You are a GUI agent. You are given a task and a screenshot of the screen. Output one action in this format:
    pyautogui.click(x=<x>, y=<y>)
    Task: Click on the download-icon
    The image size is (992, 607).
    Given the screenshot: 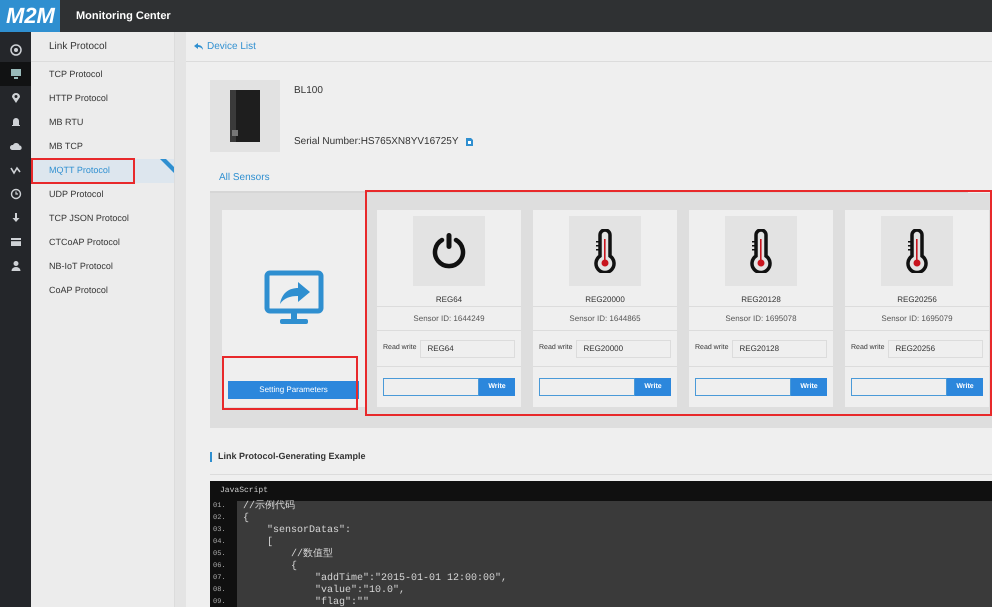 What is the action you would take?
    pyautogui.click(x=16, y=218)
    